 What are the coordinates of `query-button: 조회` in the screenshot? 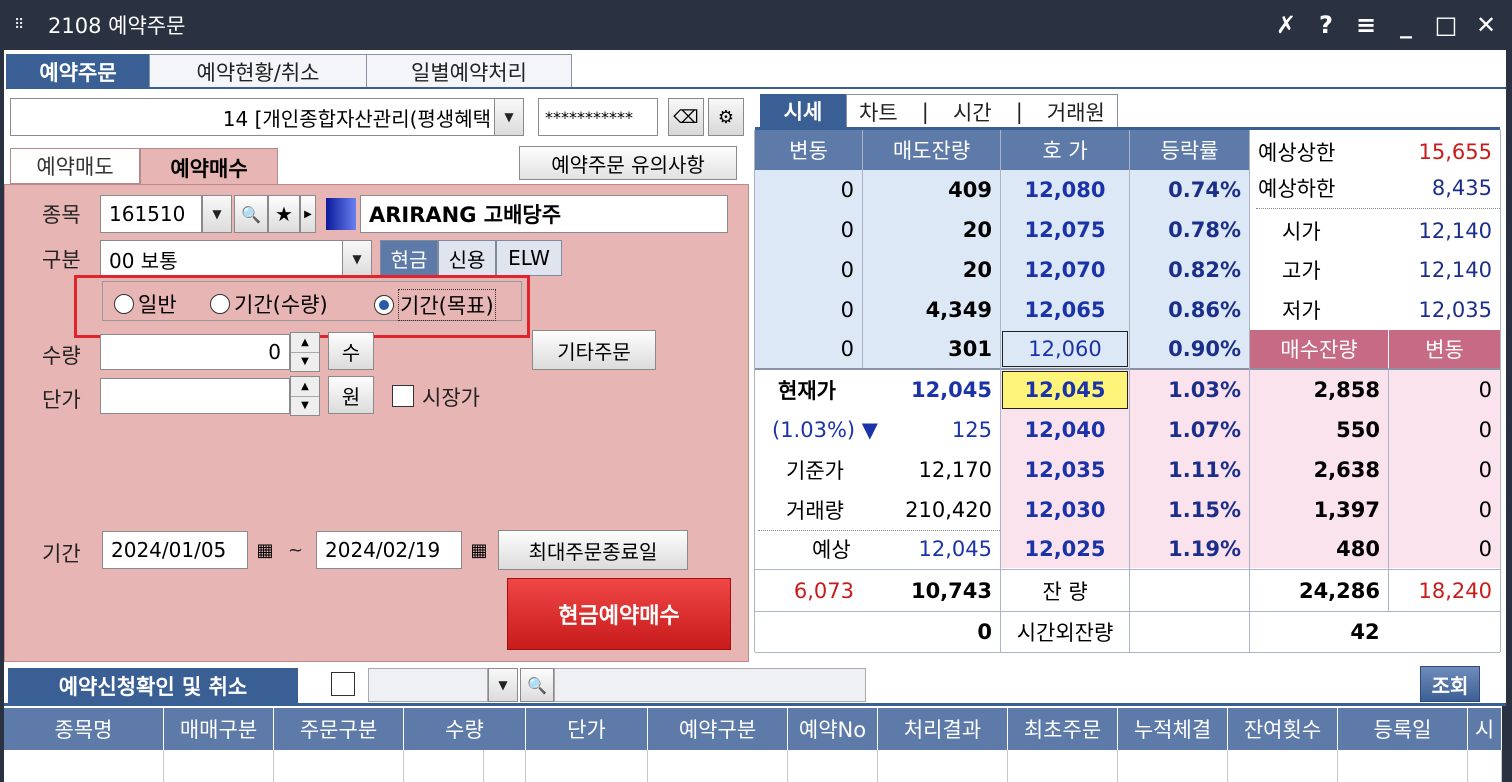 It's located at (1450, 684).